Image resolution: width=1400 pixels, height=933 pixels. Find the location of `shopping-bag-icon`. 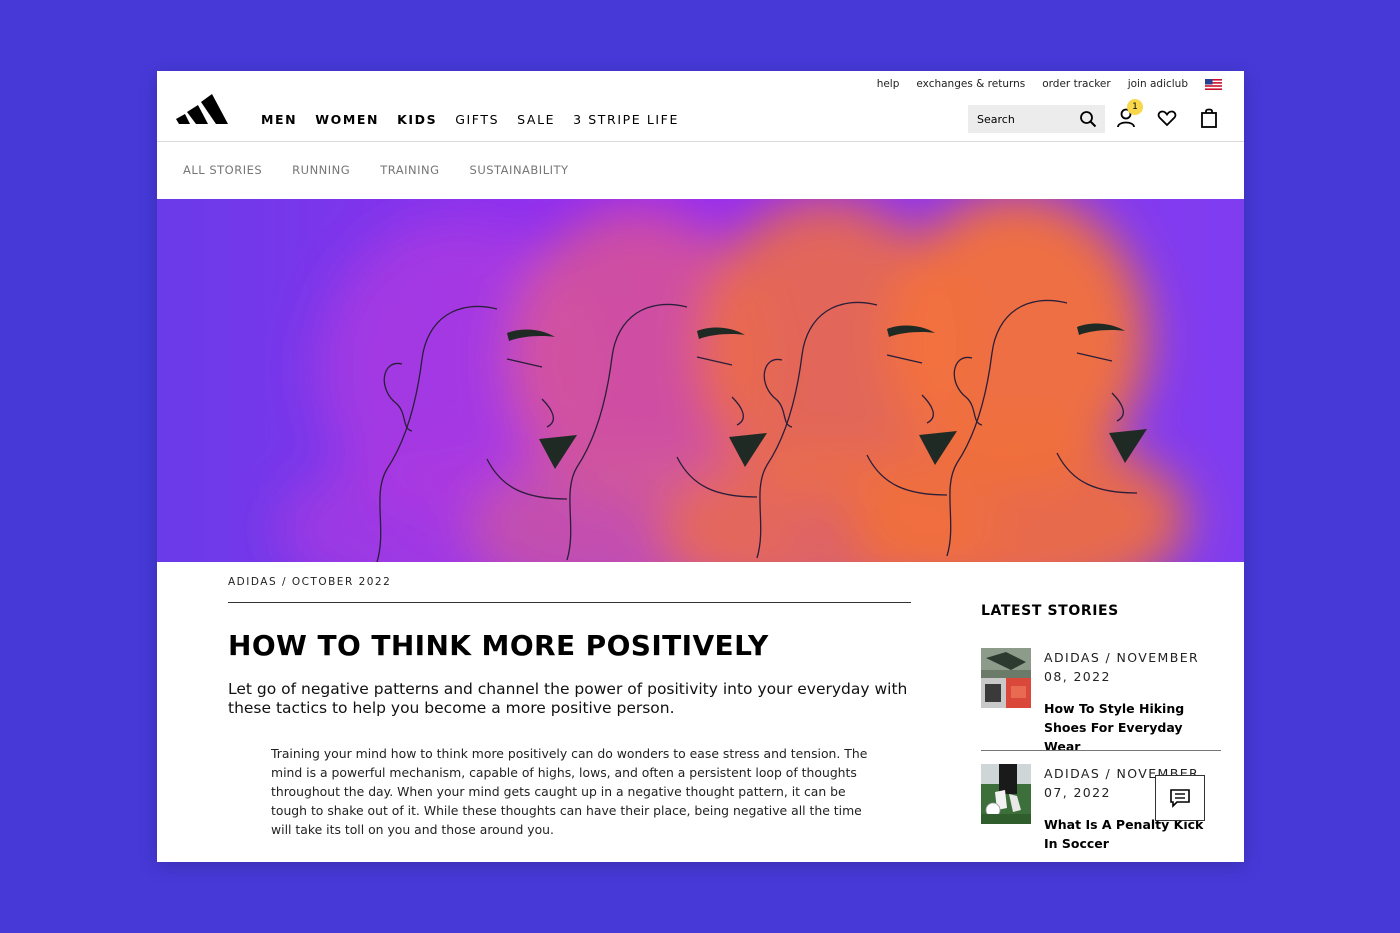

shopping-bag-icon is located at coordinates (1209, 118).